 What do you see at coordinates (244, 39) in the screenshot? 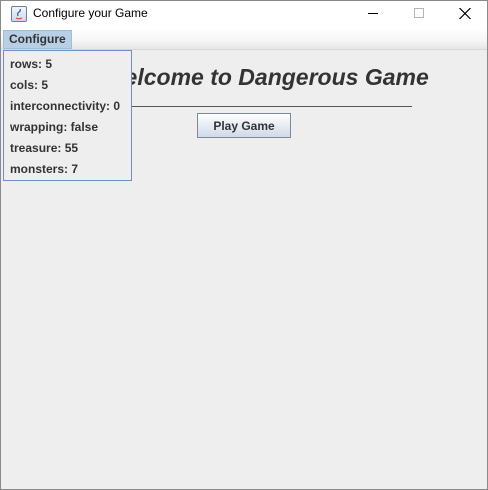
I see `menu-bar: Configure` at bounding box center [244, 39].